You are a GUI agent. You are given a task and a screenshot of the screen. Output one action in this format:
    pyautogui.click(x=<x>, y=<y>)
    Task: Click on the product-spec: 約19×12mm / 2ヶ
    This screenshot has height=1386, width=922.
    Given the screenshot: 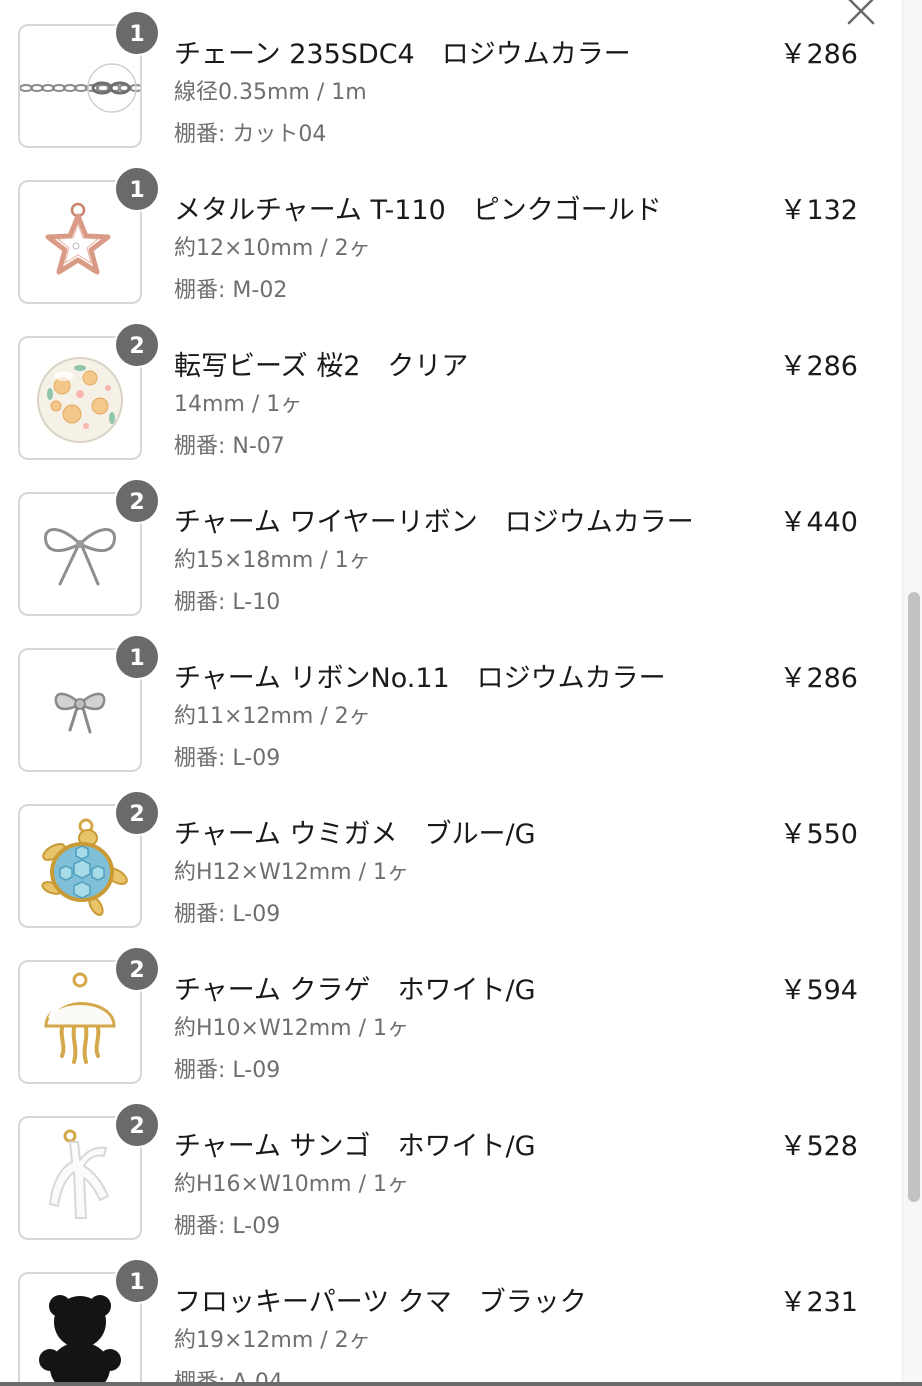 What is the action you would take?
    pyautogui.click(x=272, y=1340)
    